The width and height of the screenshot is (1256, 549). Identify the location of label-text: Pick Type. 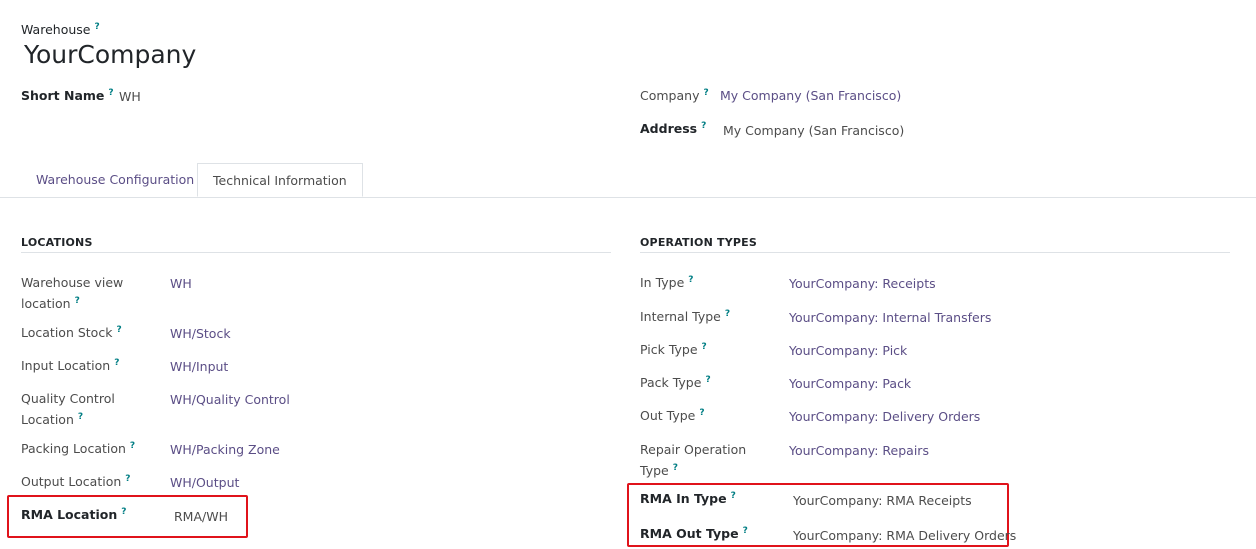
(669, 350).